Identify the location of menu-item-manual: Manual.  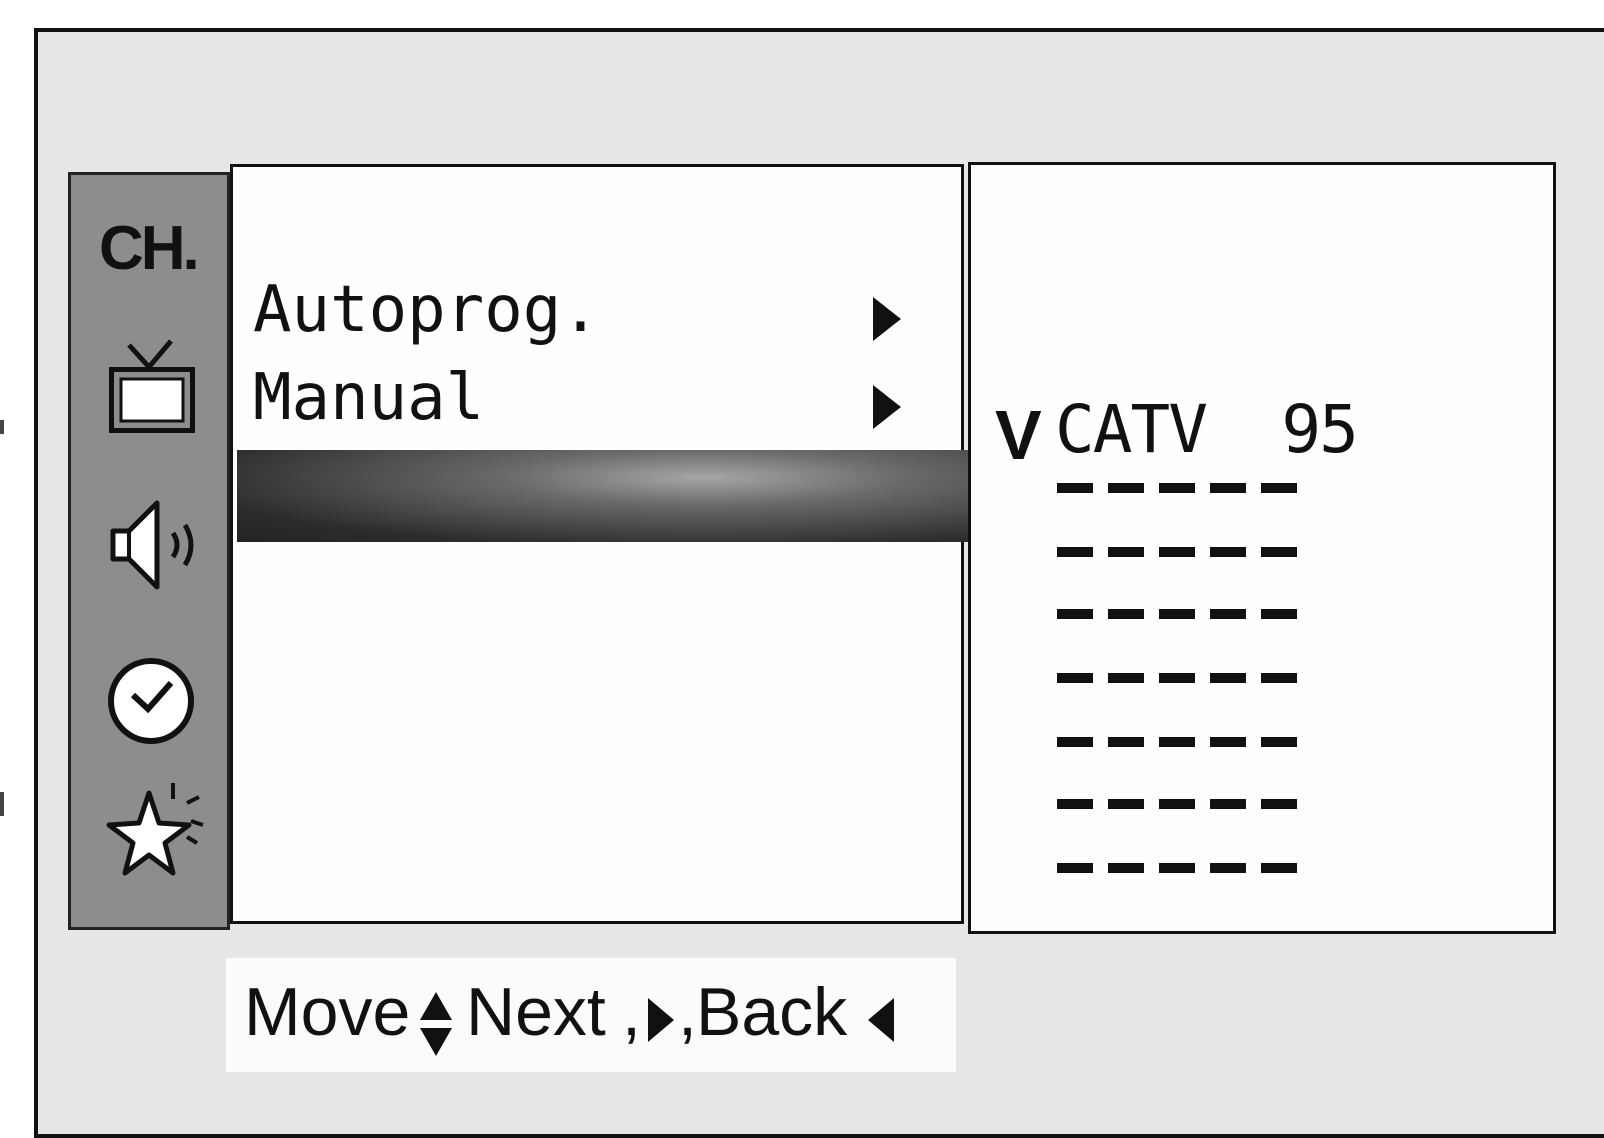
(583, 398).